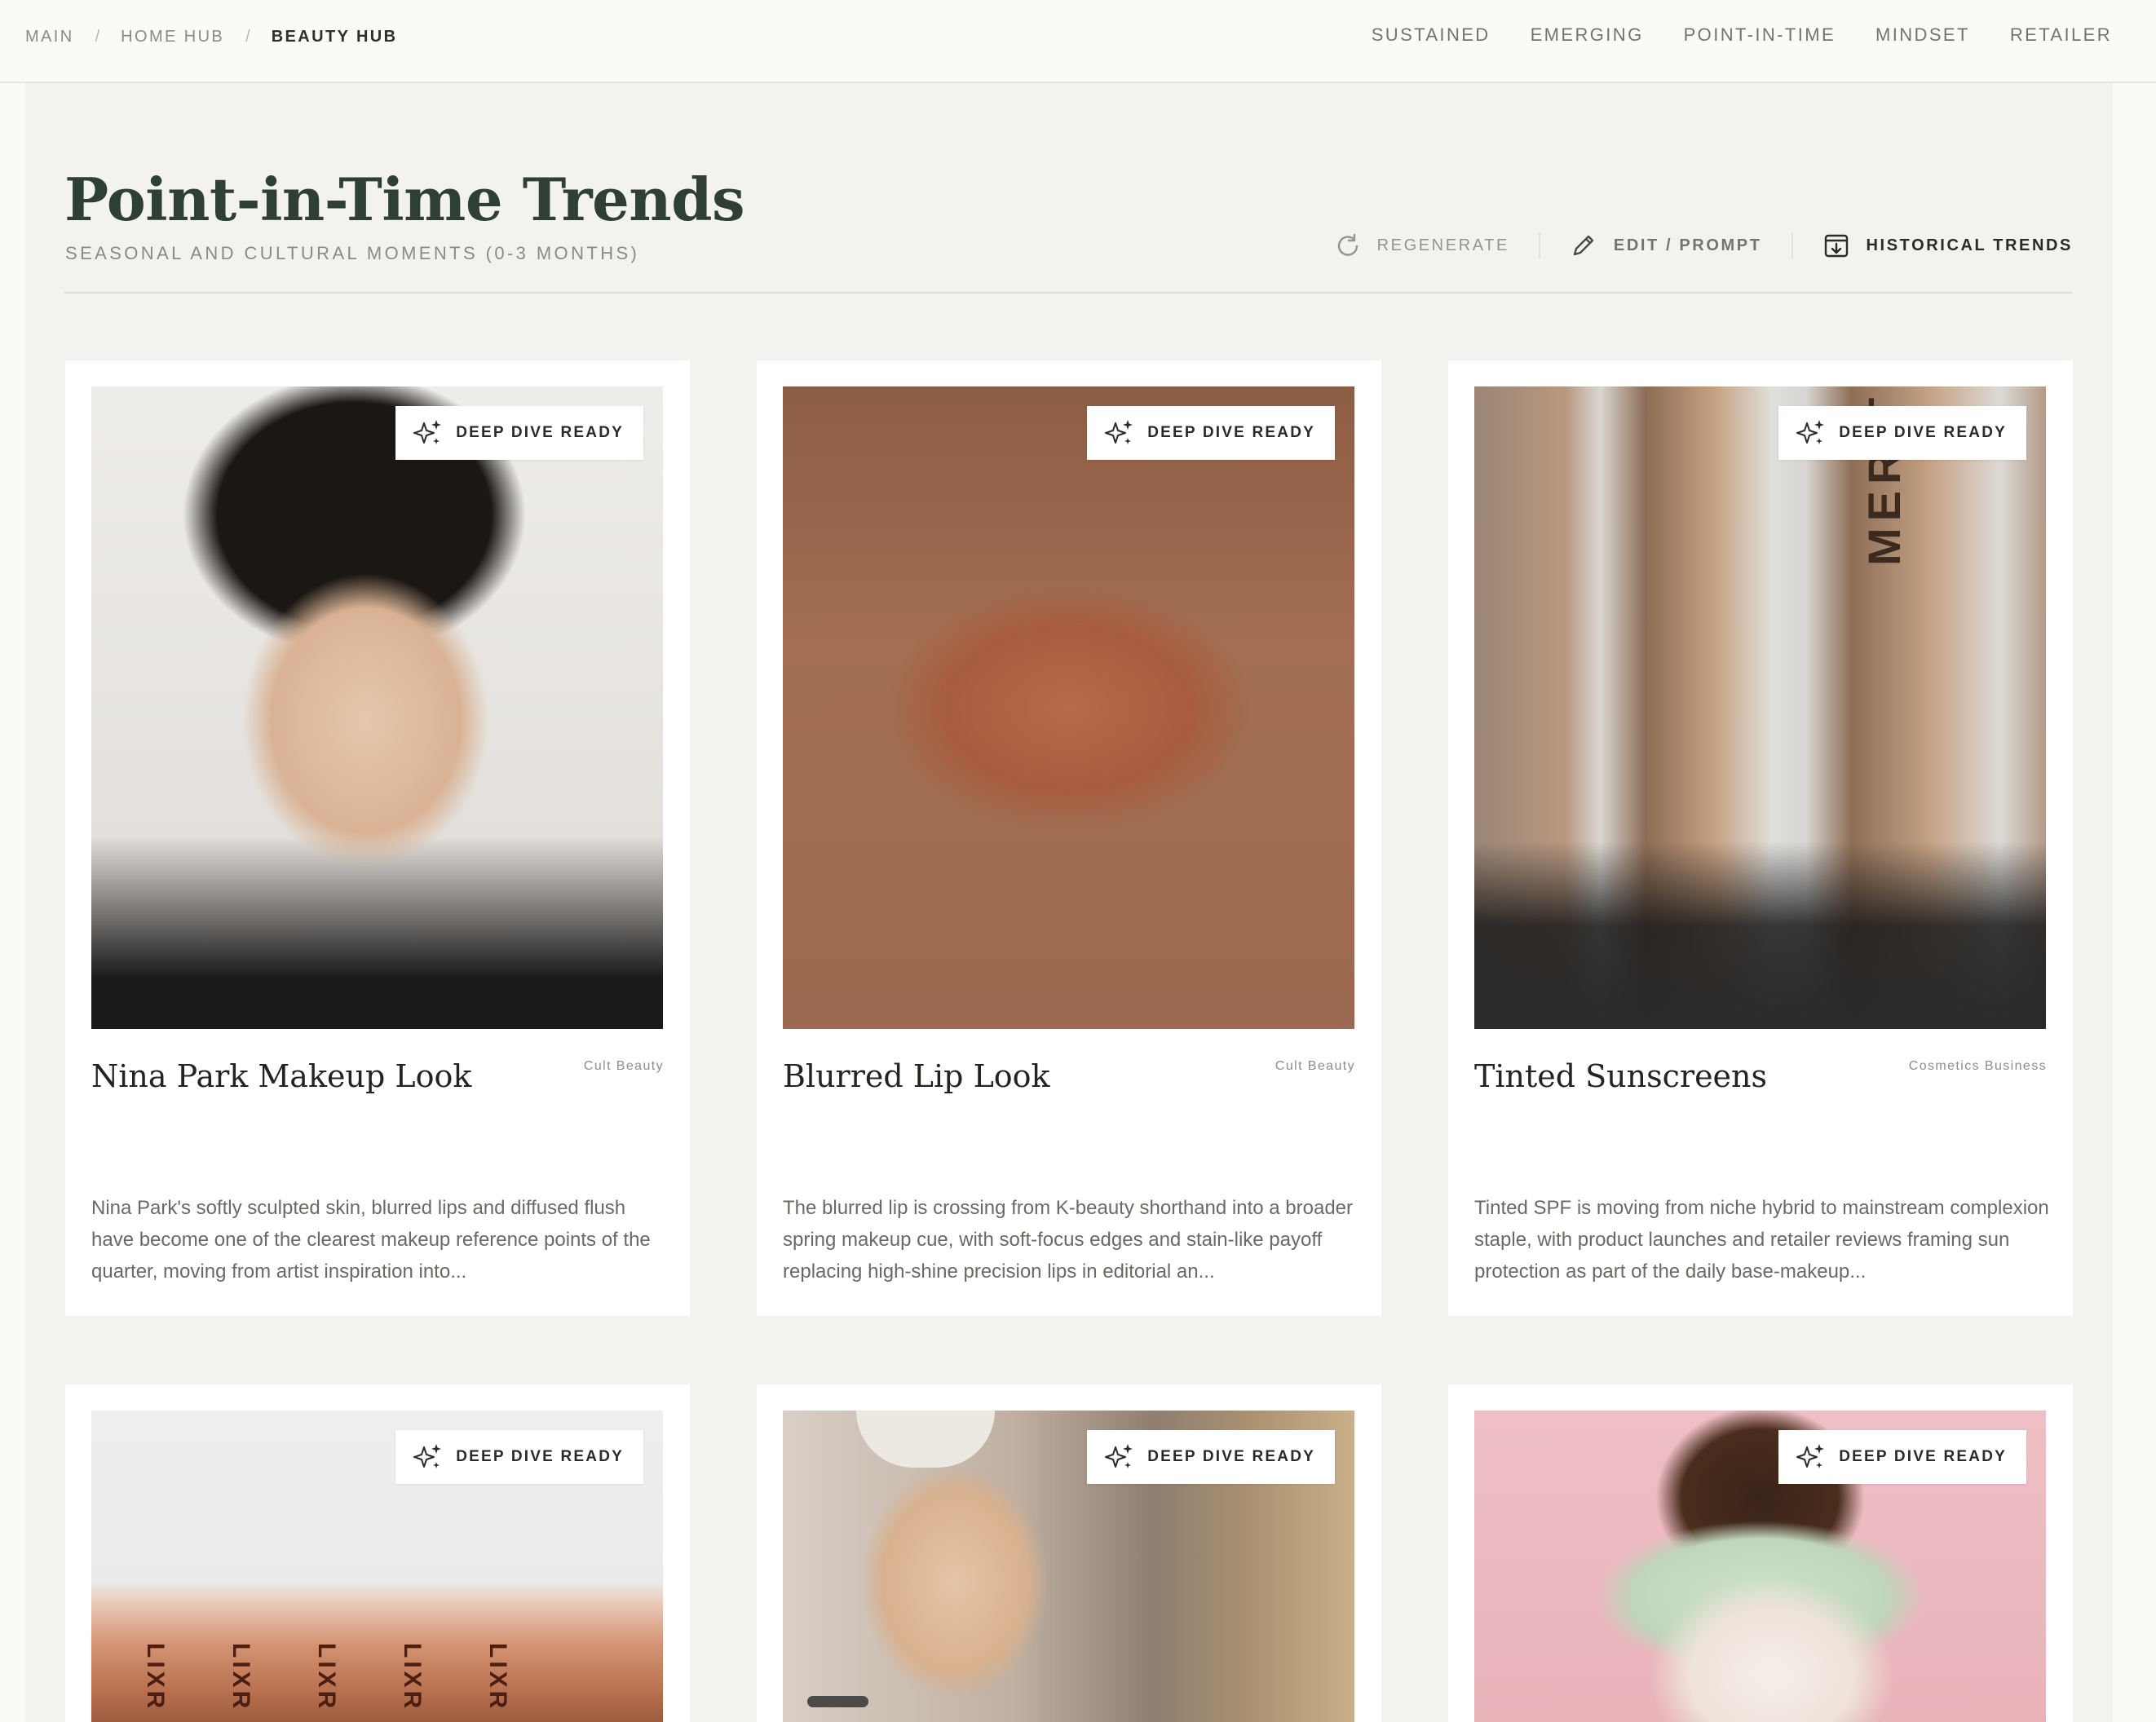 This screenshot has width=2156, height=1722. What do you see at coordinates (1922, 35) in the screenshot?
I see `nav-mindset: MINDSET` at bounding box center [1922, 35].